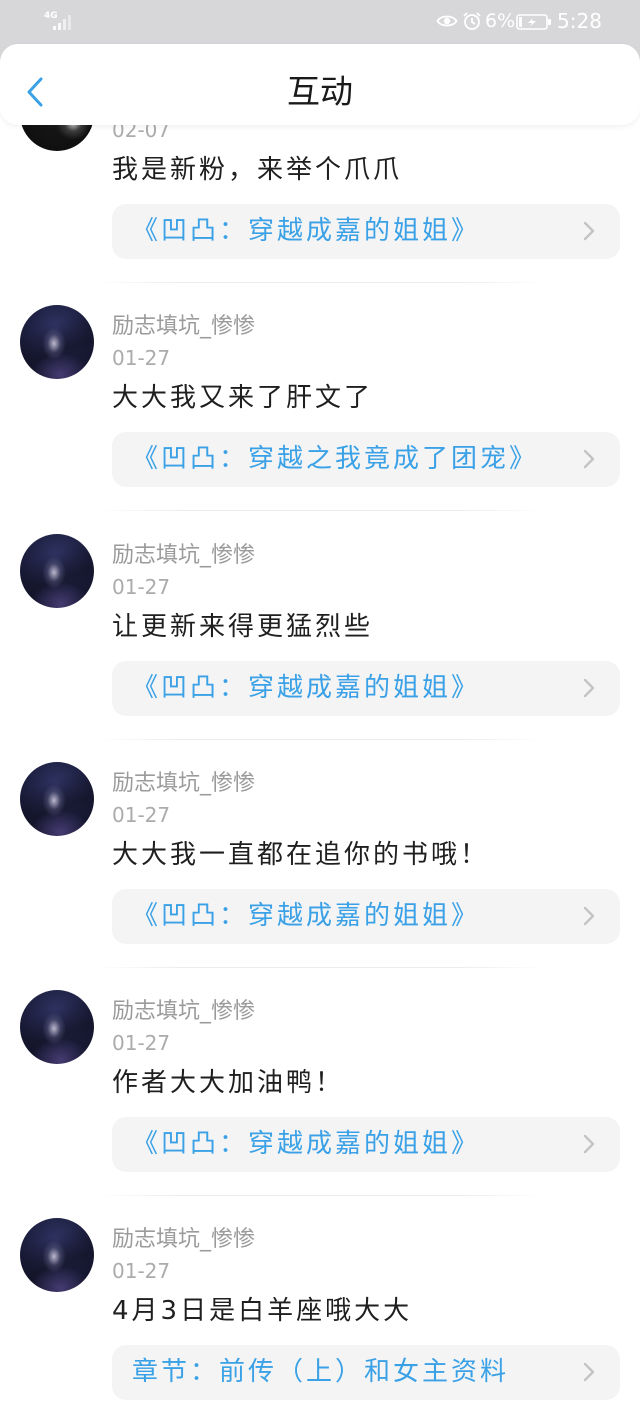 The image size is (640, 1422). What do you see at coordinates (500, 21) in the screenshot?
I see `battery-percent: 6%` at bounding box center [500, 21].